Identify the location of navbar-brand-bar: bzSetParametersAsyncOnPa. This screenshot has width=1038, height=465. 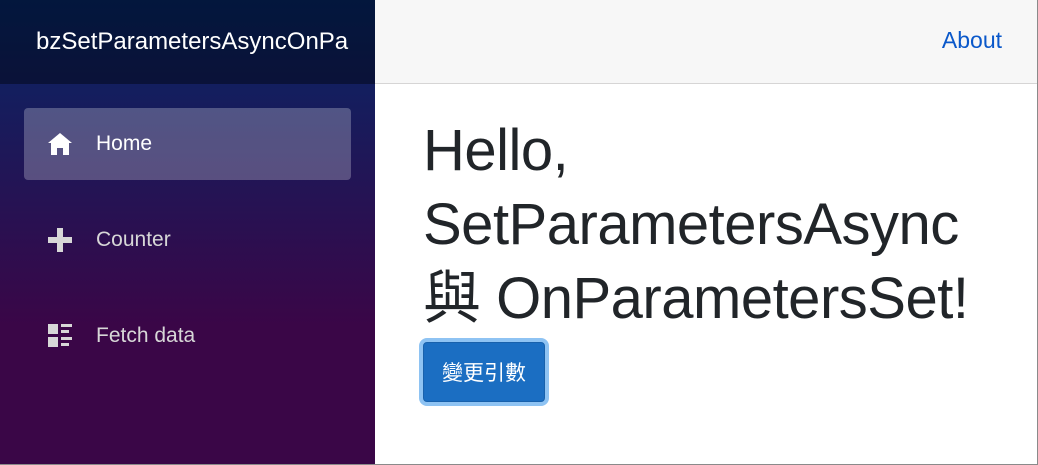
(187, 42).